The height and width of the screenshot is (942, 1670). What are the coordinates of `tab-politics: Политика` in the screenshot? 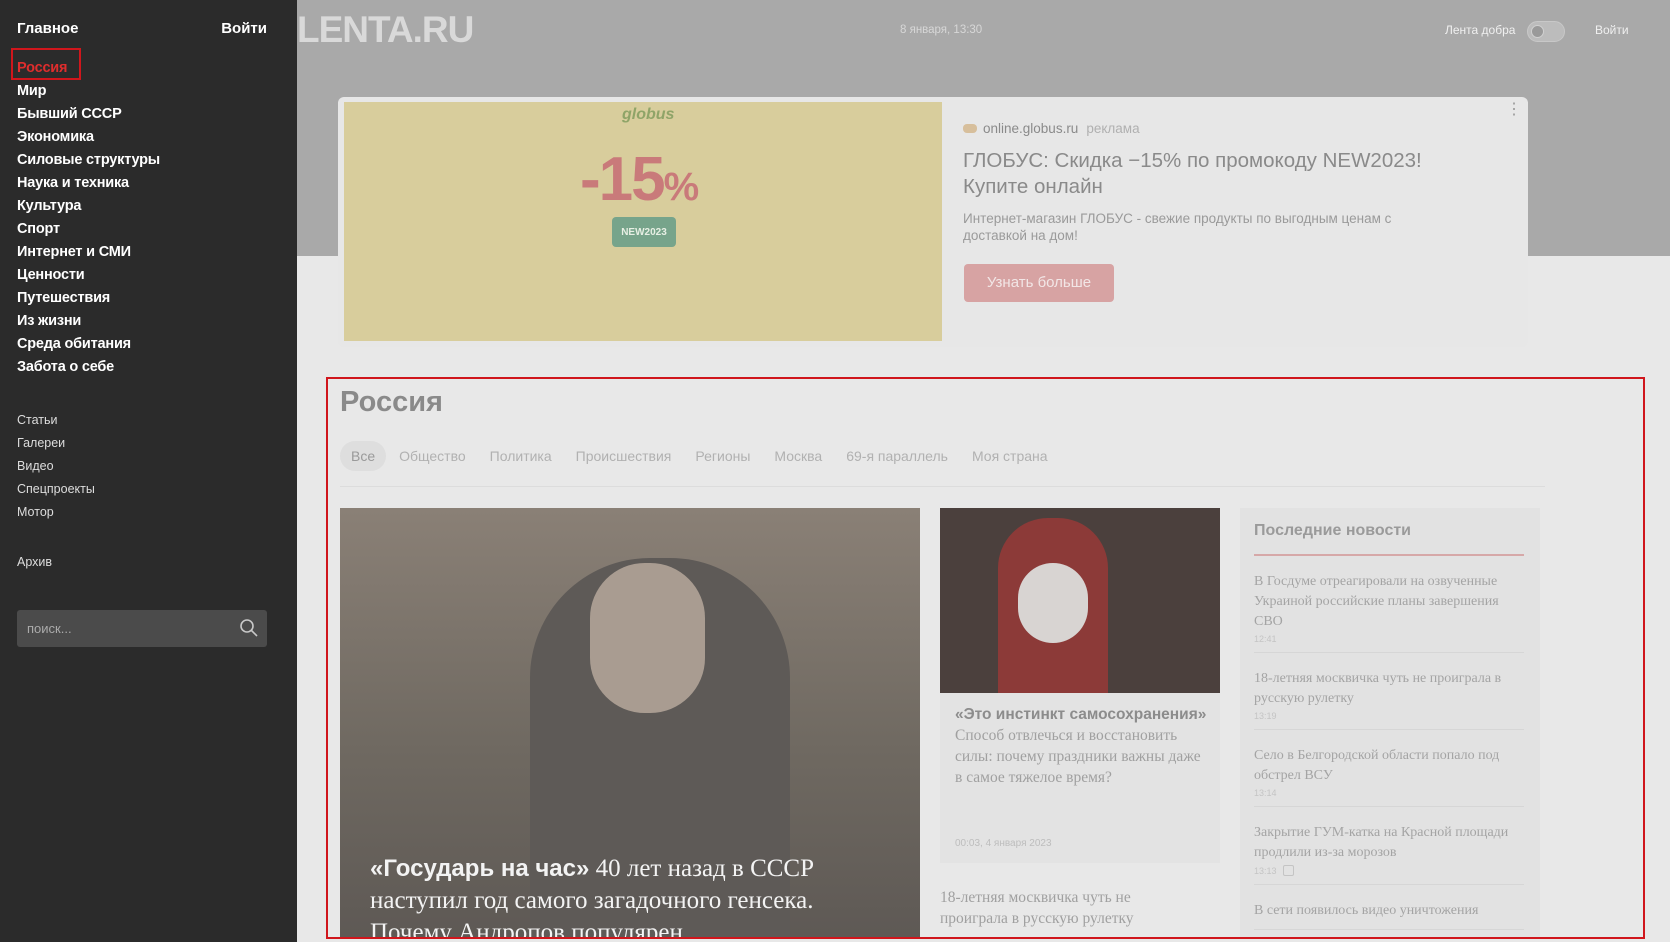 It's located at (521, 456).